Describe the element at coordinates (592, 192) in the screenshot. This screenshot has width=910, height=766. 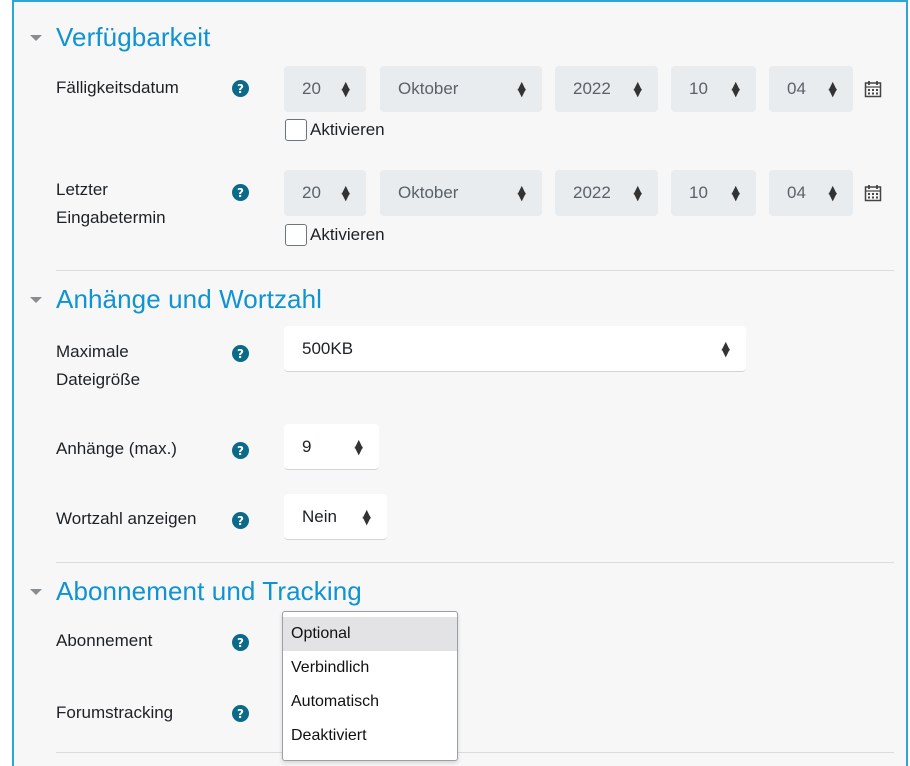
I see `cutoff-year-value: 2022` at that location.